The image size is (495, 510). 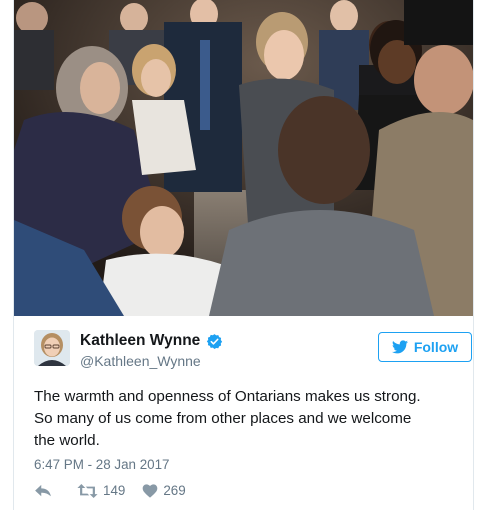 I want to click on avatar-image, so click(x=52, y=348).